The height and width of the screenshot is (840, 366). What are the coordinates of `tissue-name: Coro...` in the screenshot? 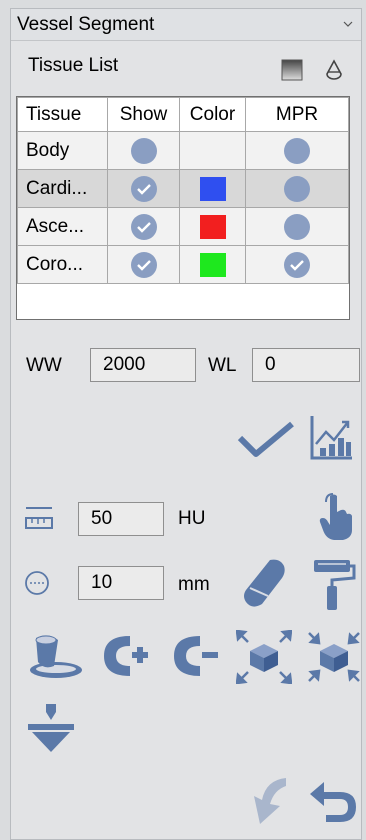 It's located at (62, 264).